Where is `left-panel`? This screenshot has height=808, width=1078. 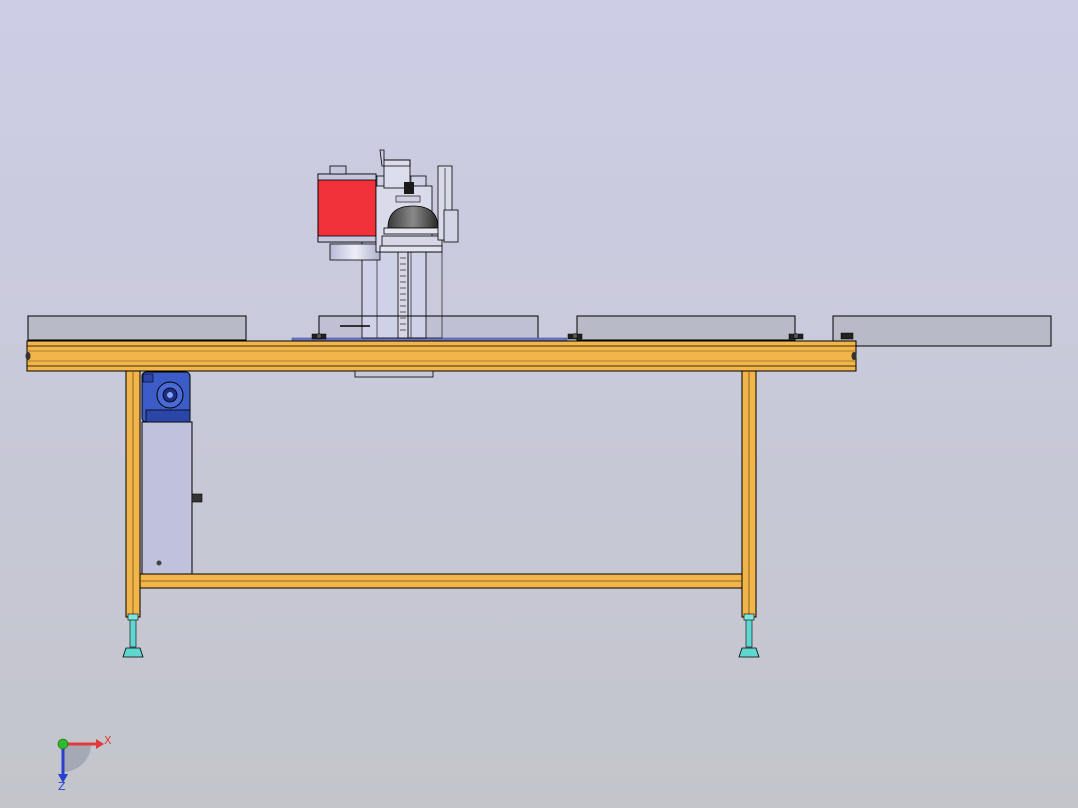 left-panel is located at coordinates (137, 328).